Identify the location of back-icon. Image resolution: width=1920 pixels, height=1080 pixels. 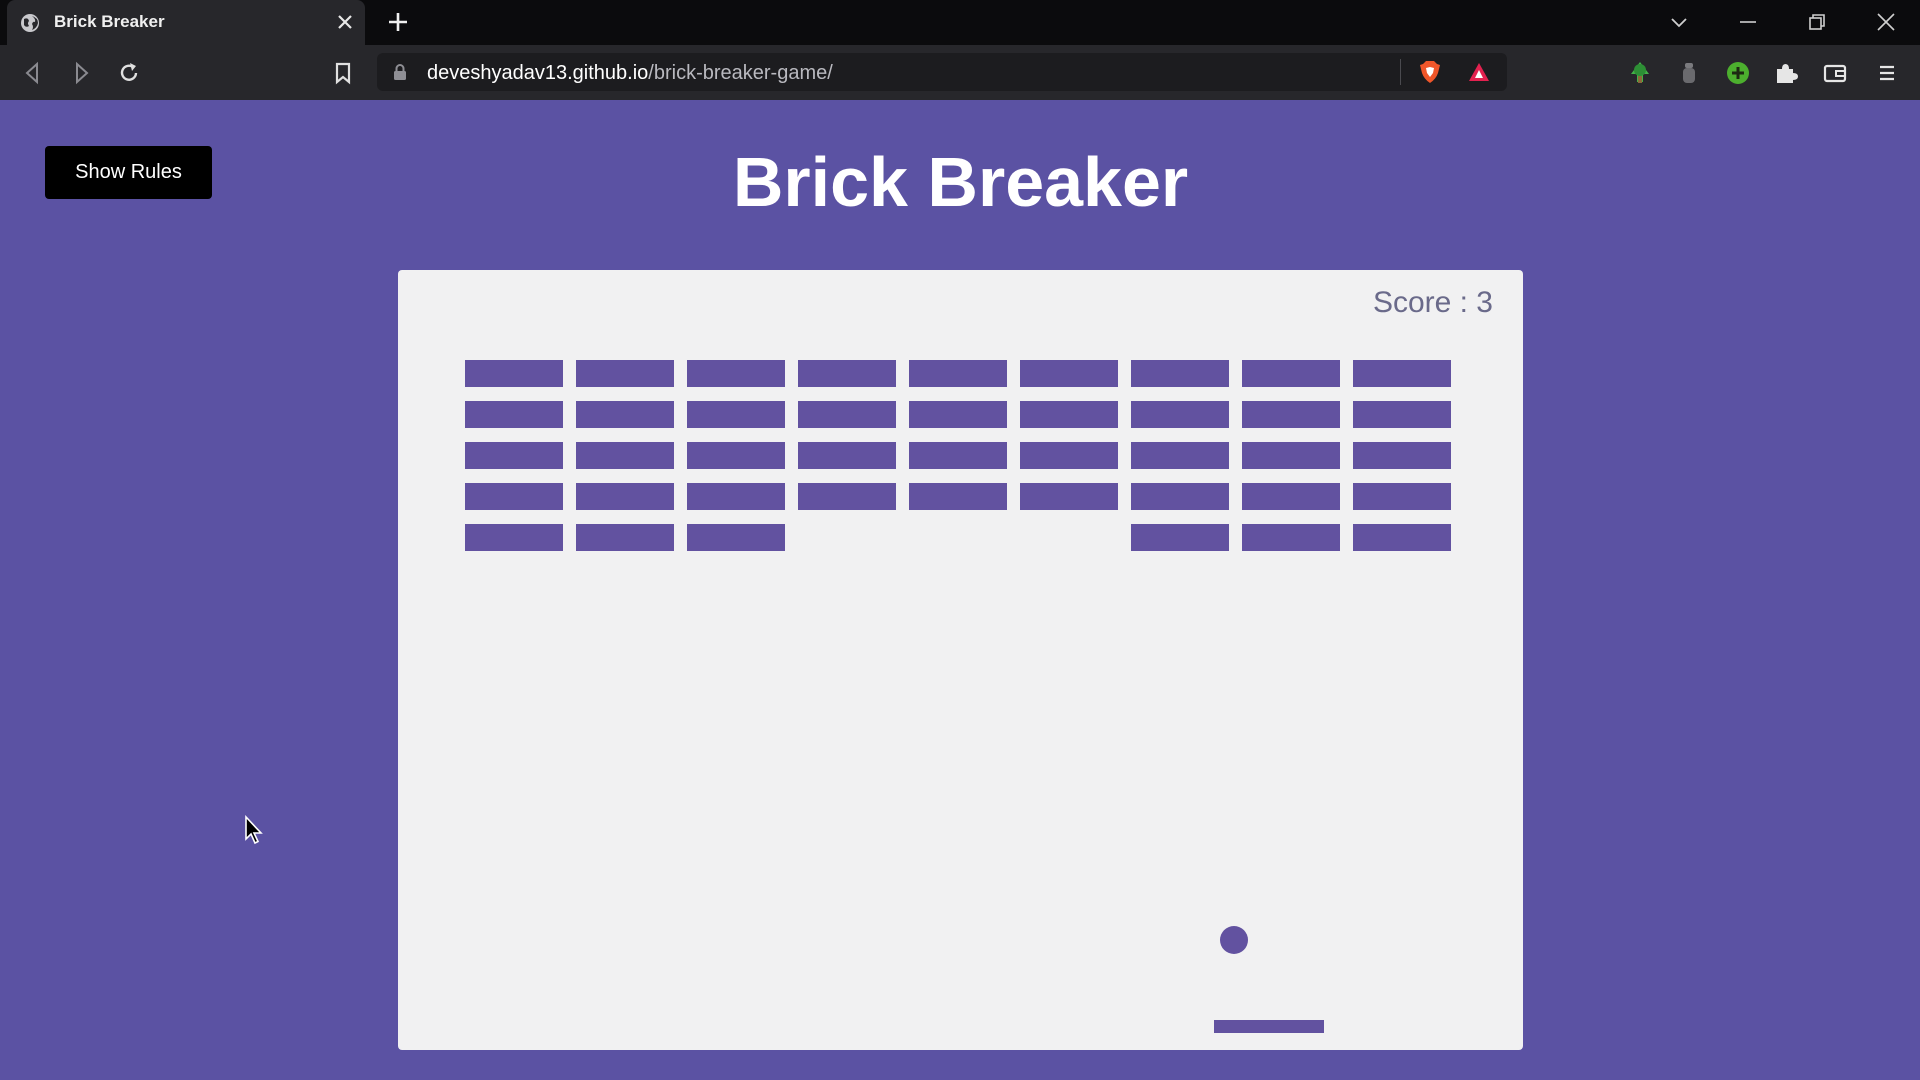
(33, 73).